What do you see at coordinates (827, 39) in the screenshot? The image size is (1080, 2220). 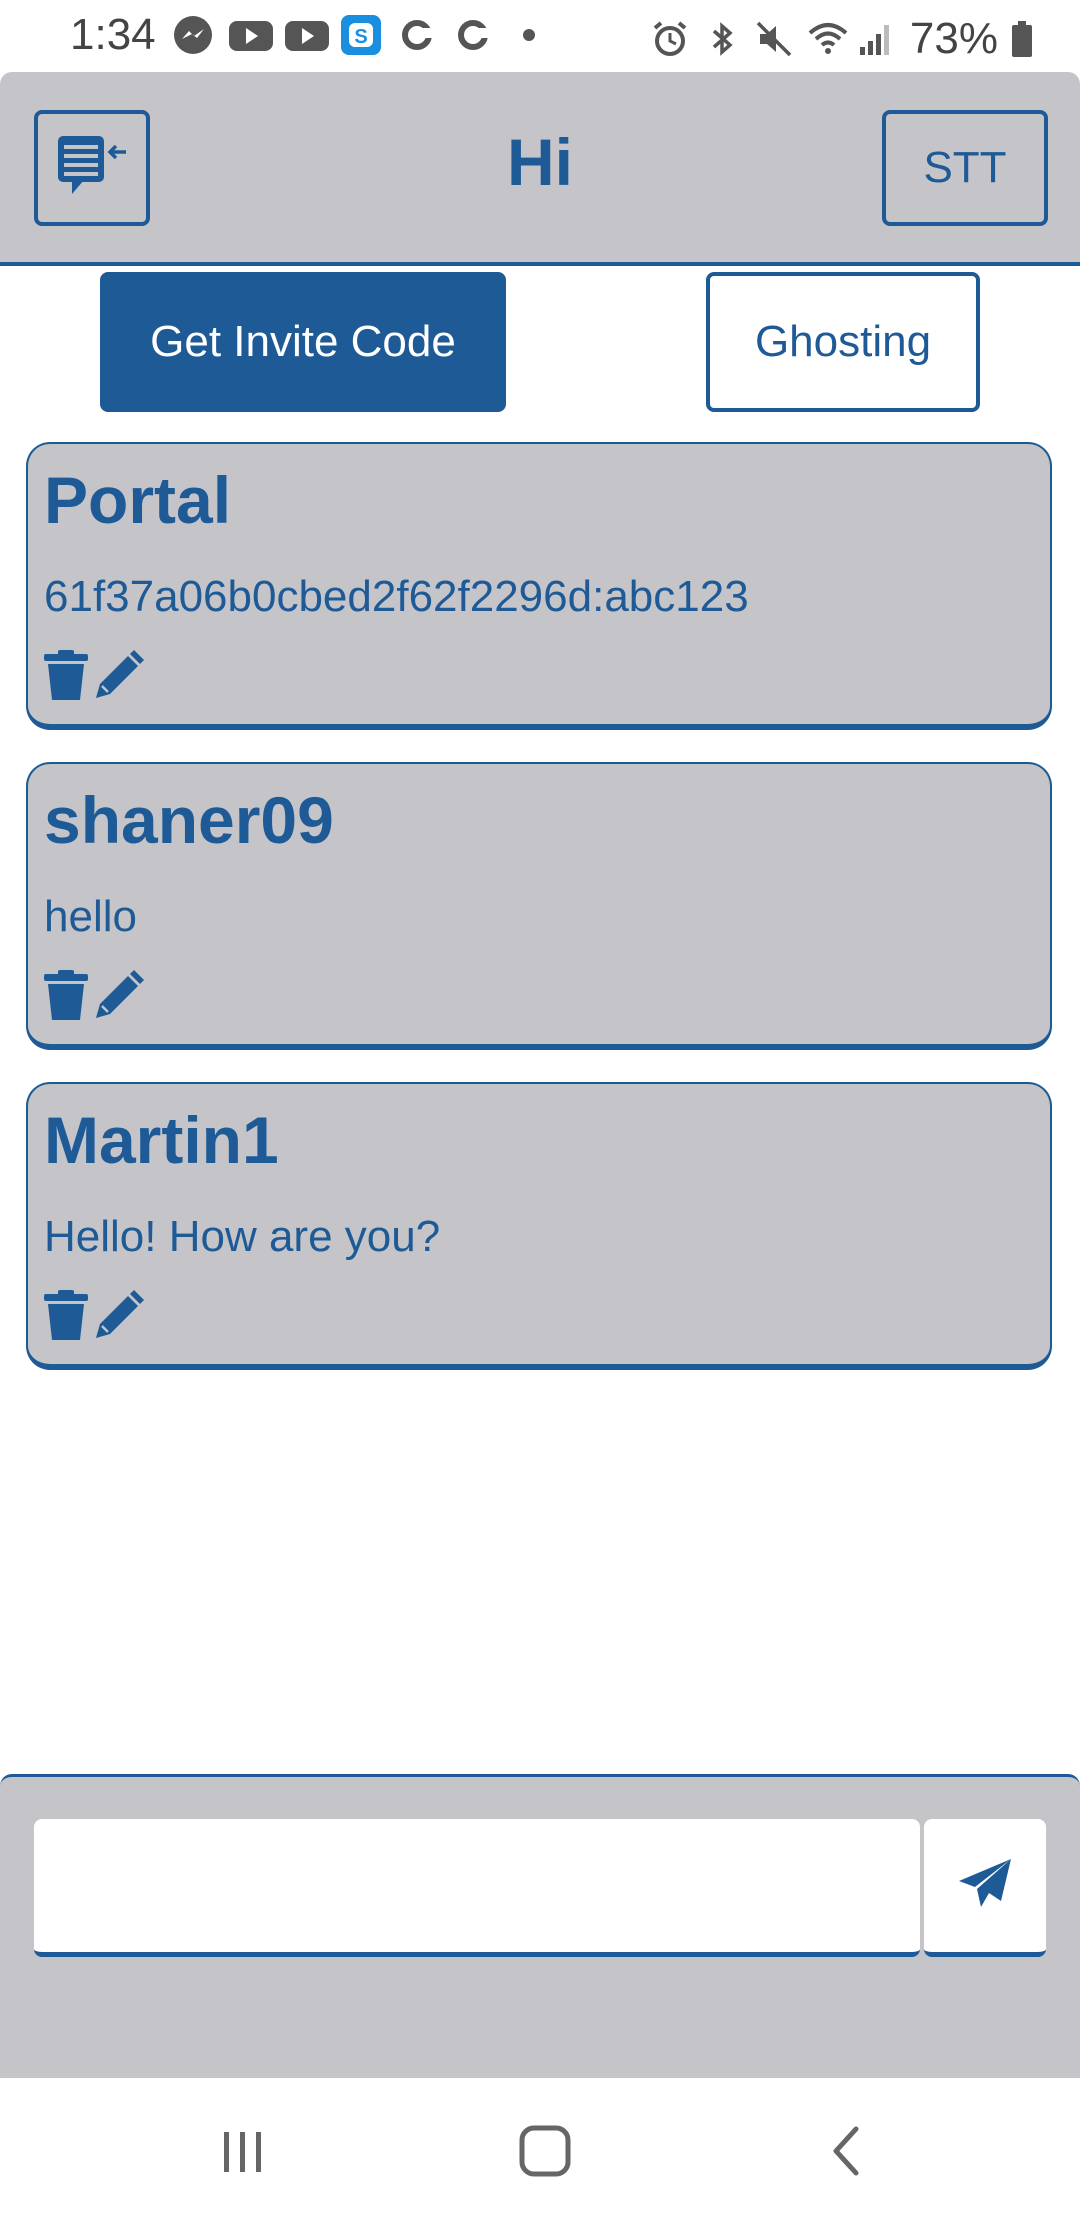 I see `wifi-icon` at bounding box center [827, 39].